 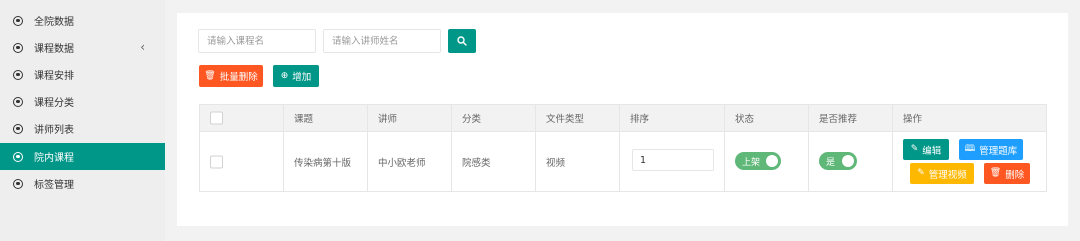 What do you see at coordinates (82, 183) in the screenshot?
I see `sidebar-item-tag-management: 标签管理` at bounding box center [82, 183].